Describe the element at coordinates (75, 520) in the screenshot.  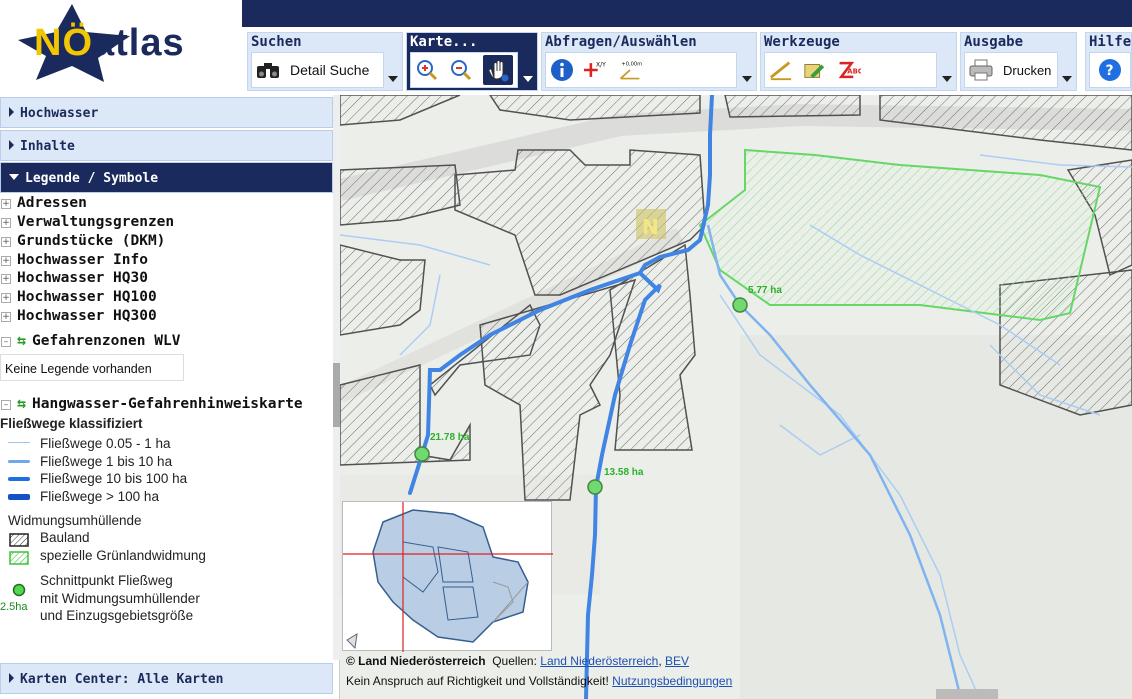
I see `widmung-title: Widmungsumhüllende` at that location.